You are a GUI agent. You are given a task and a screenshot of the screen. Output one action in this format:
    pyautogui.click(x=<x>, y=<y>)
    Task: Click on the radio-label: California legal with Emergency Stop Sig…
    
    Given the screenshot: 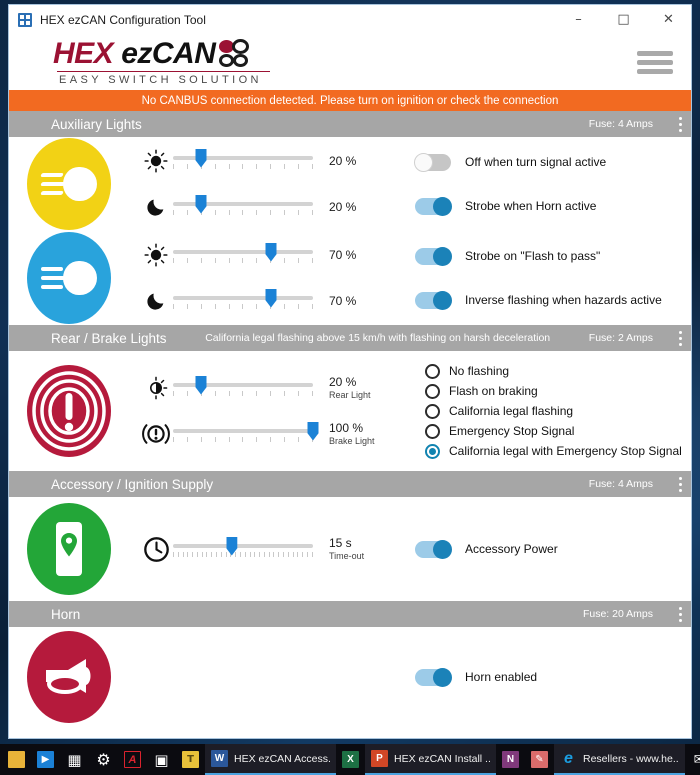 What is the action you would take?
    pyautogui.click(x=565, y=451)
    